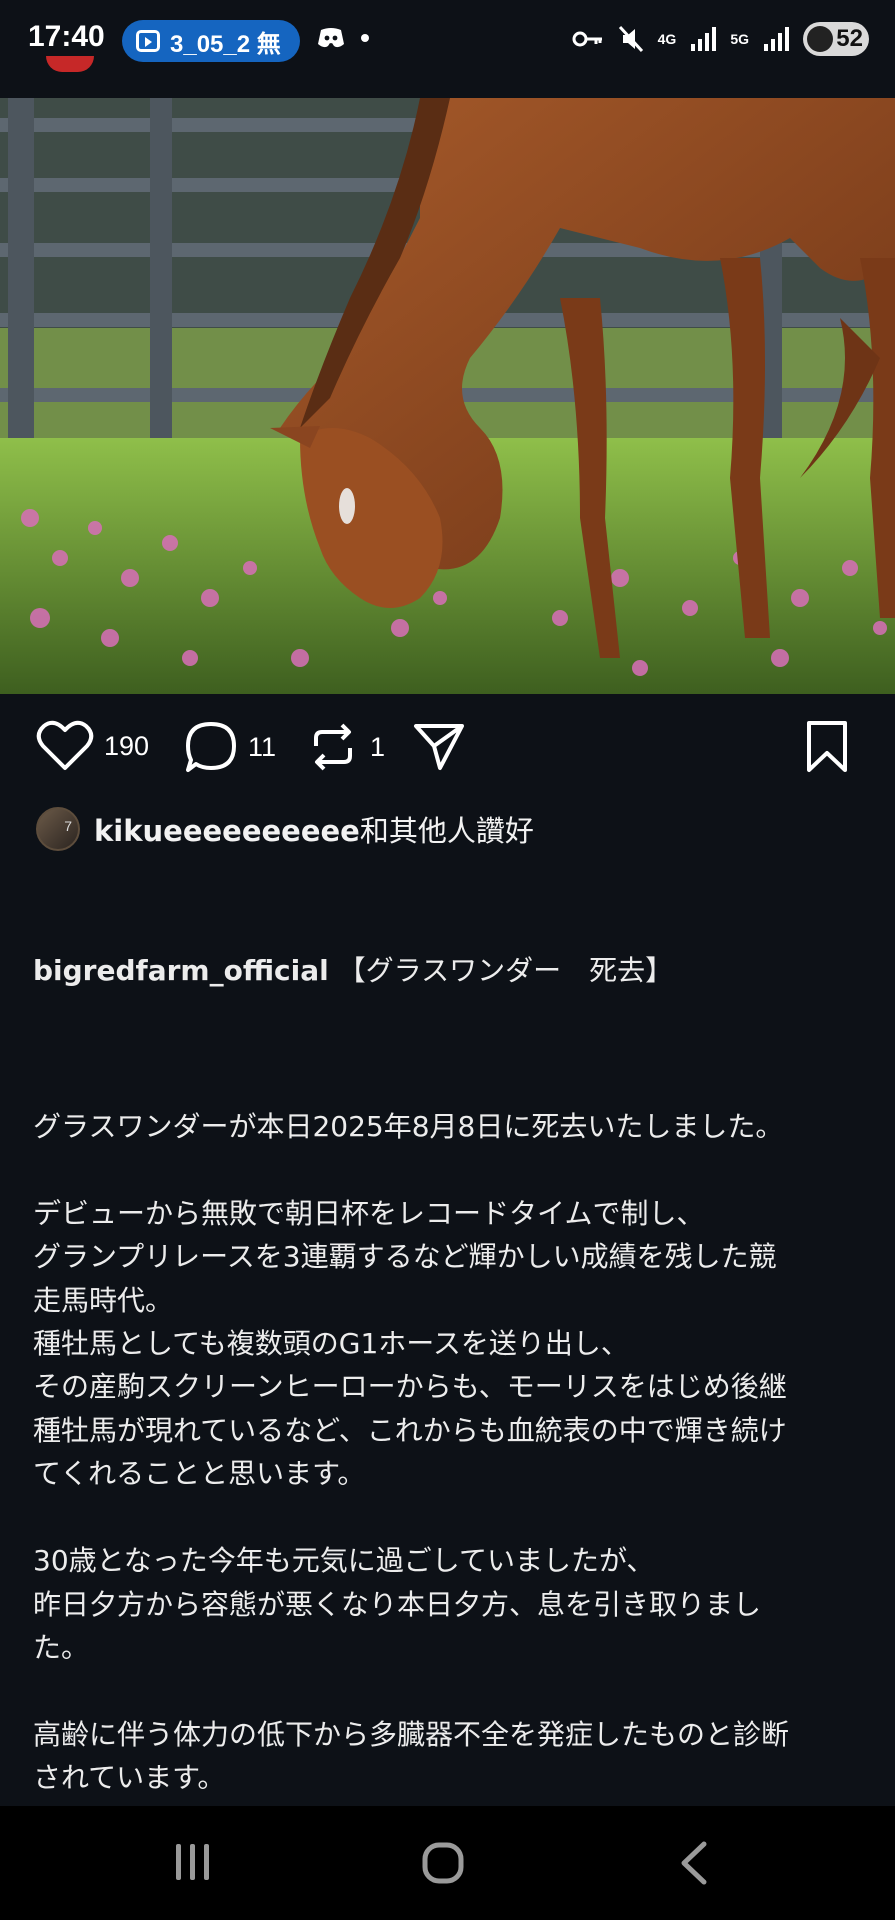  I want to click on bookmark-icon, so click(827, 747).